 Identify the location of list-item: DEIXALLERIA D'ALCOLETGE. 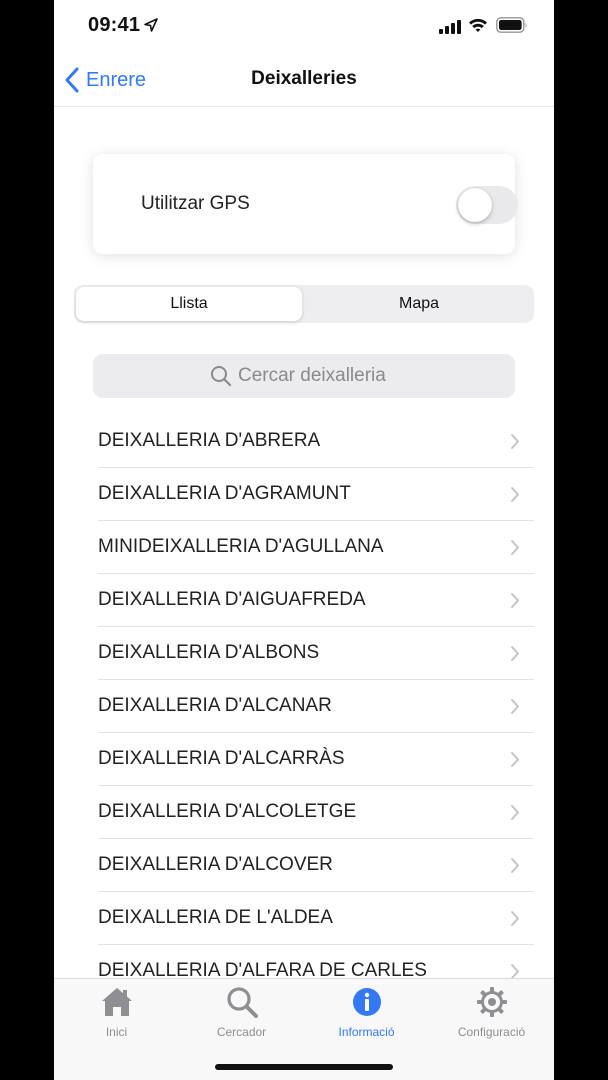
(316, 812).